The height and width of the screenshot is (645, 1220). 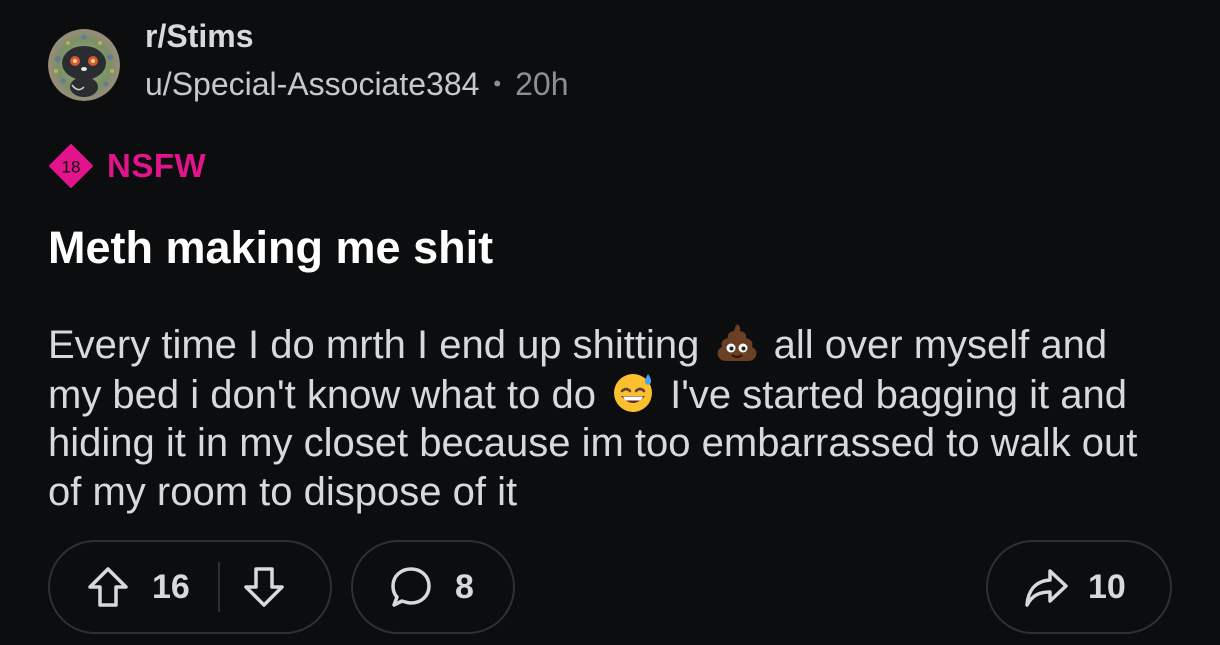 What do you see at coordinates (157, 165) in the screenshot?
I see `nsfw-label: NSFW` at bounding box center [157, 165].